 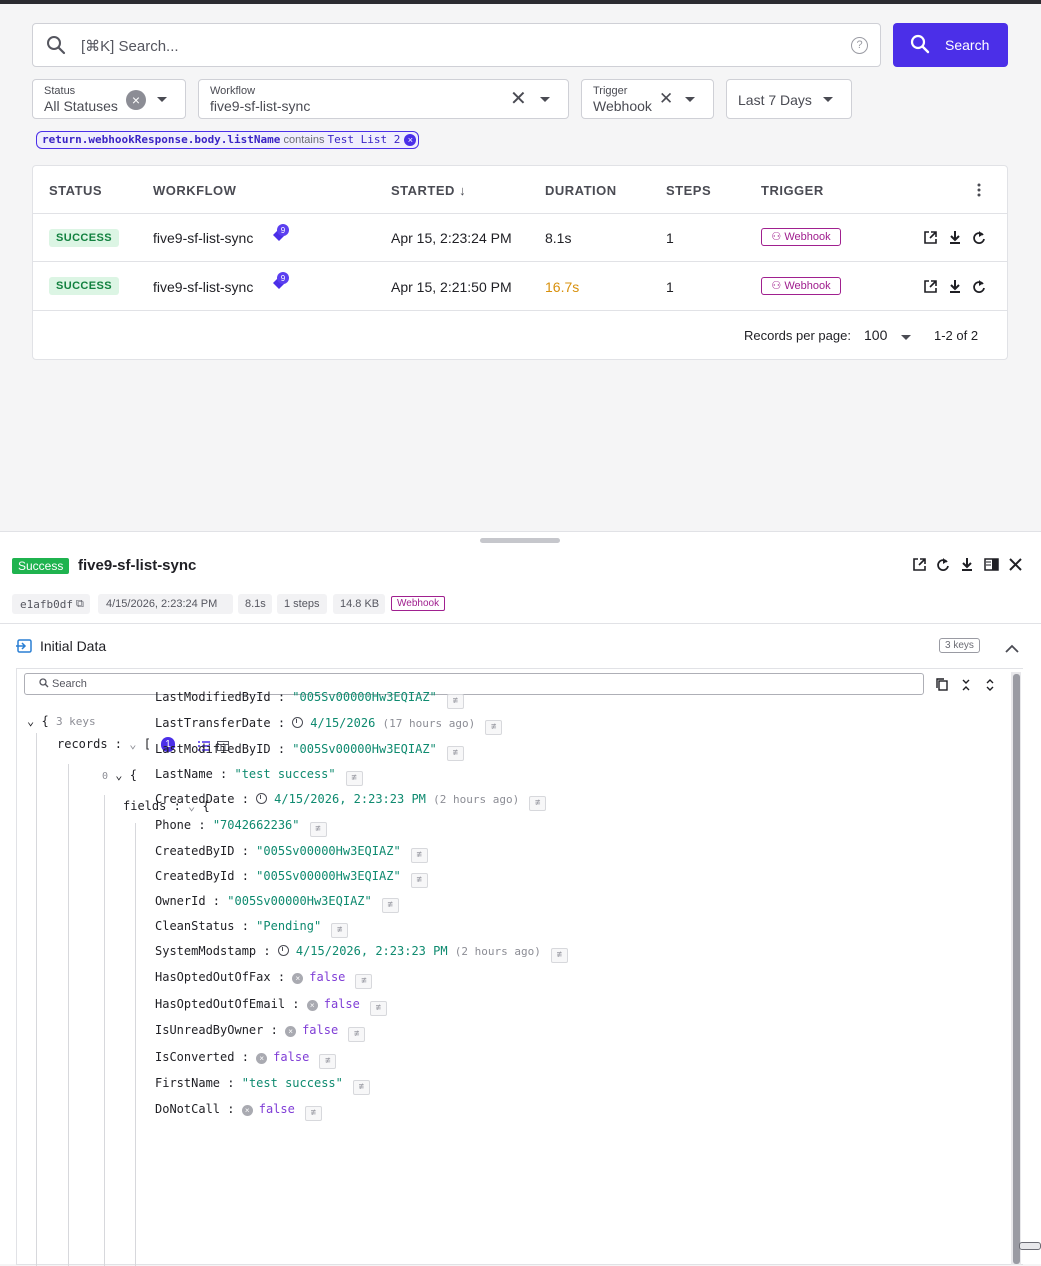 What do you see at coordinates (260, 1032) in the screenshot?
I see `json-field-row: IsUnreadByOwner : × false ≢` at bounding box center [260, 1032].